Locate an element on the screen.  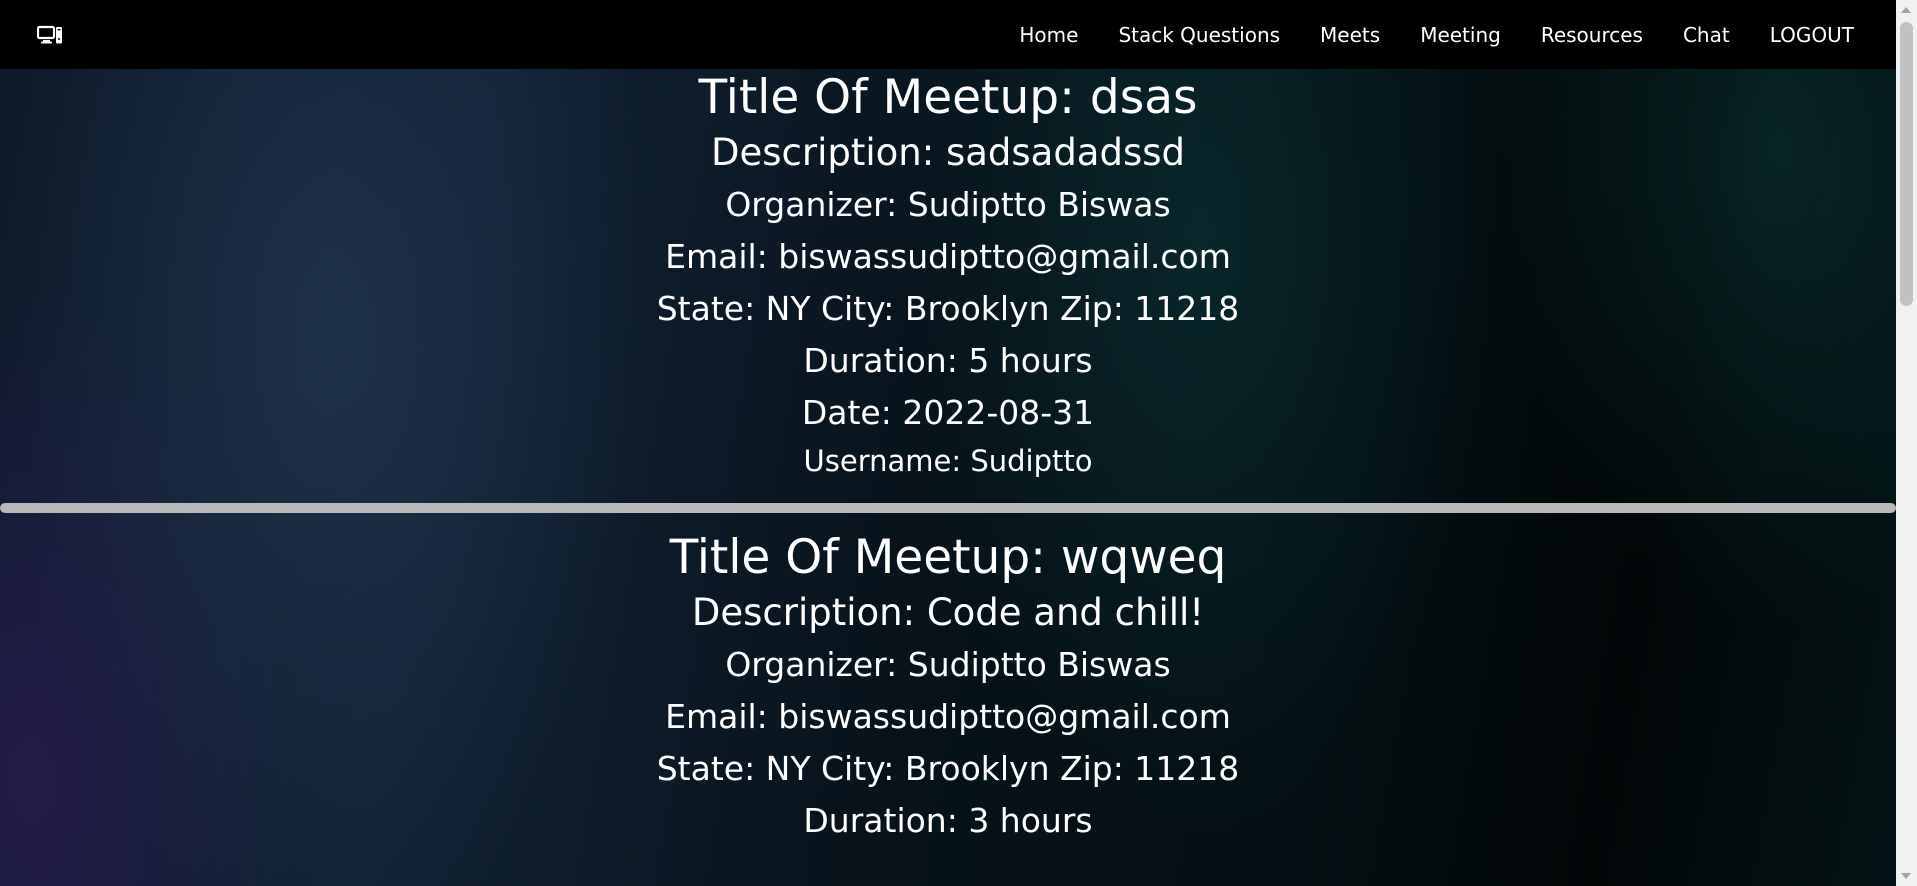
scroll-up-icon is located at coordinates (1906, 10).